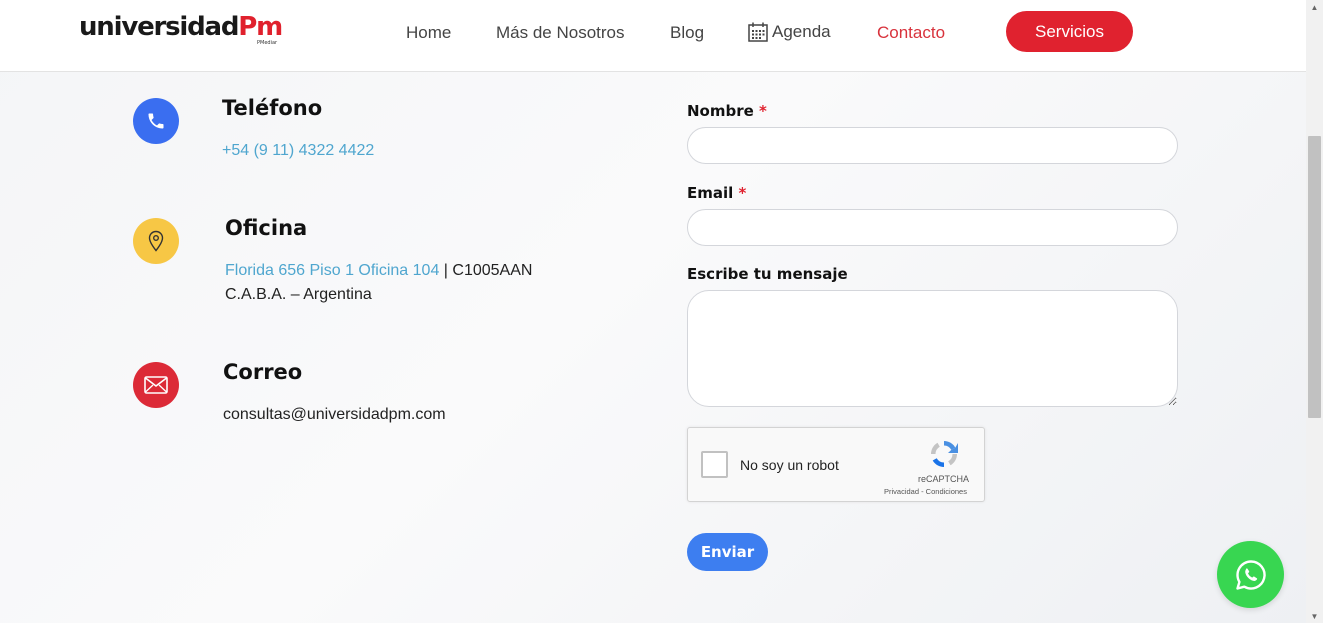 The height and width of the screenshot is (623, 1323). What do you see at coordinates (272, 108) in the screenshot?
I see `phone-title: Teléfono` at bounding box center [272, 108].